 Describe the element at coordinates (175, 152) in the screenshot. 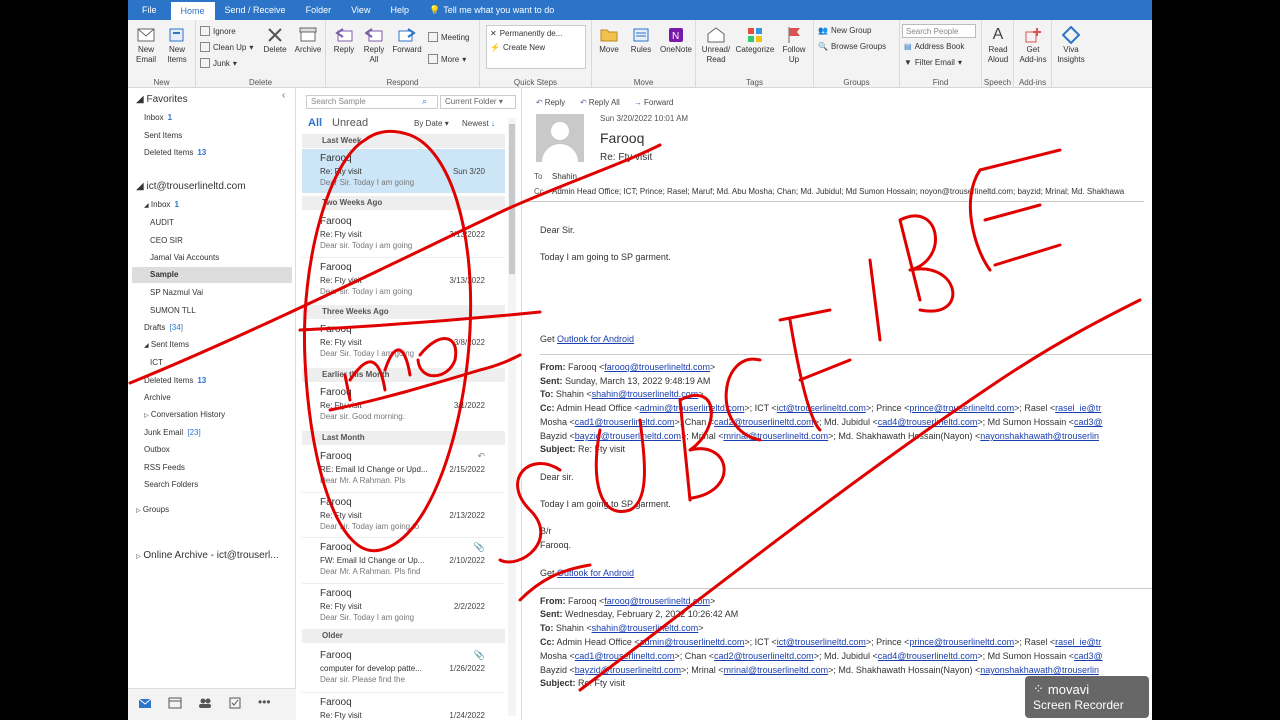

I see `favorites-deleted-items: Deleted Items 13` at that location.